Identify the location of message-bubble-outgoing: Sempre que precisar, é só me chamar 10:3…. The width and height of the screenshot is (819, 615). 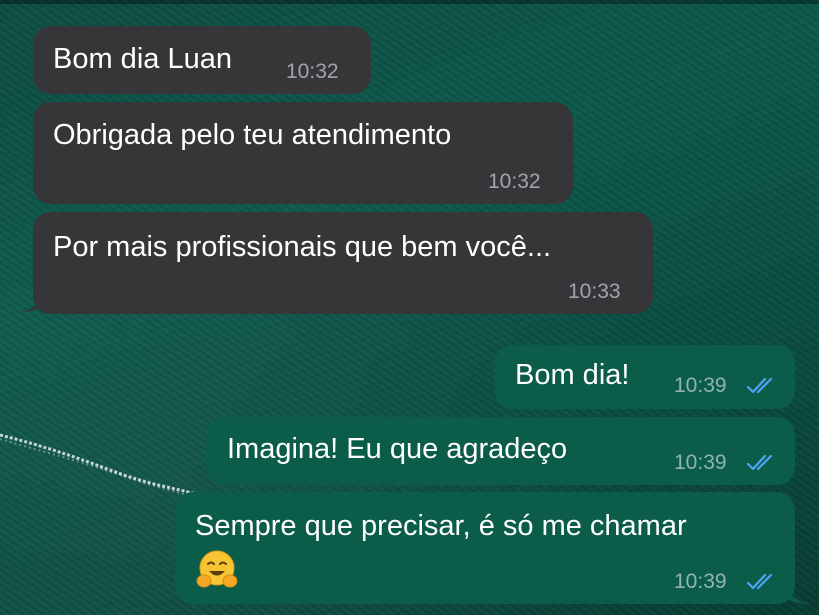
(485, 548).